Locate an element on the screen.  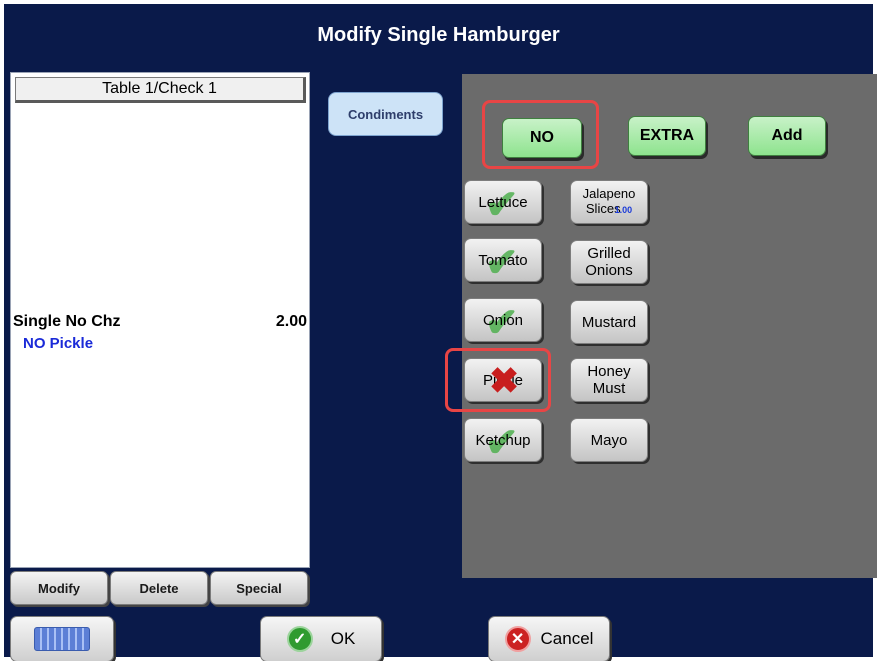
condiment-mustard: Mustard is located at coordinates (609, 322).